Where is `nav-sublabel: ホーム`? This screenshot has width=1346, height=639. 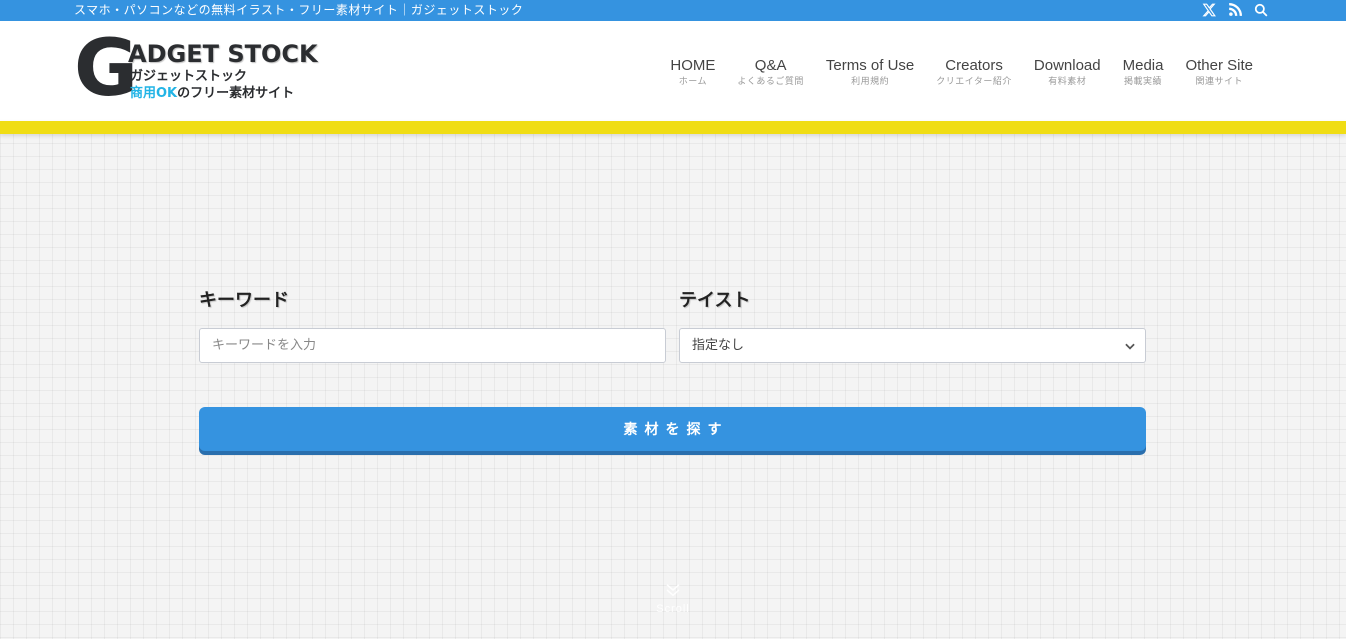 nav-sublabel: ホーム is located at coordinates (692, 82).